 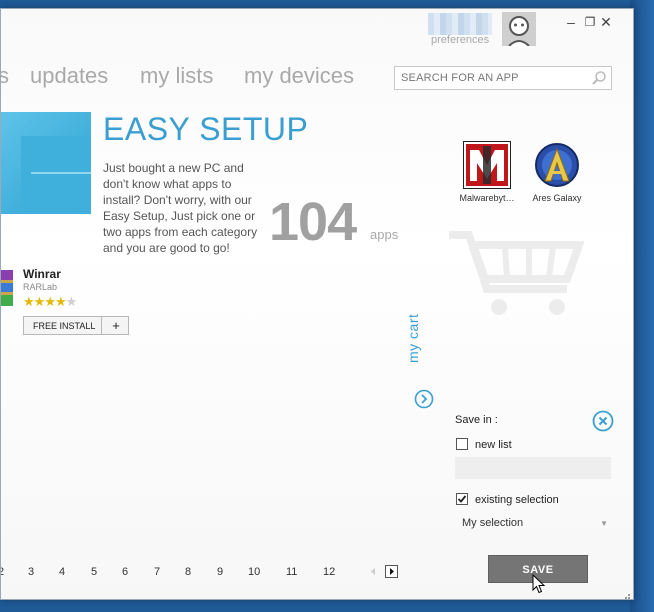 I want to click on page-link: 2, so click(x=2, y=572).